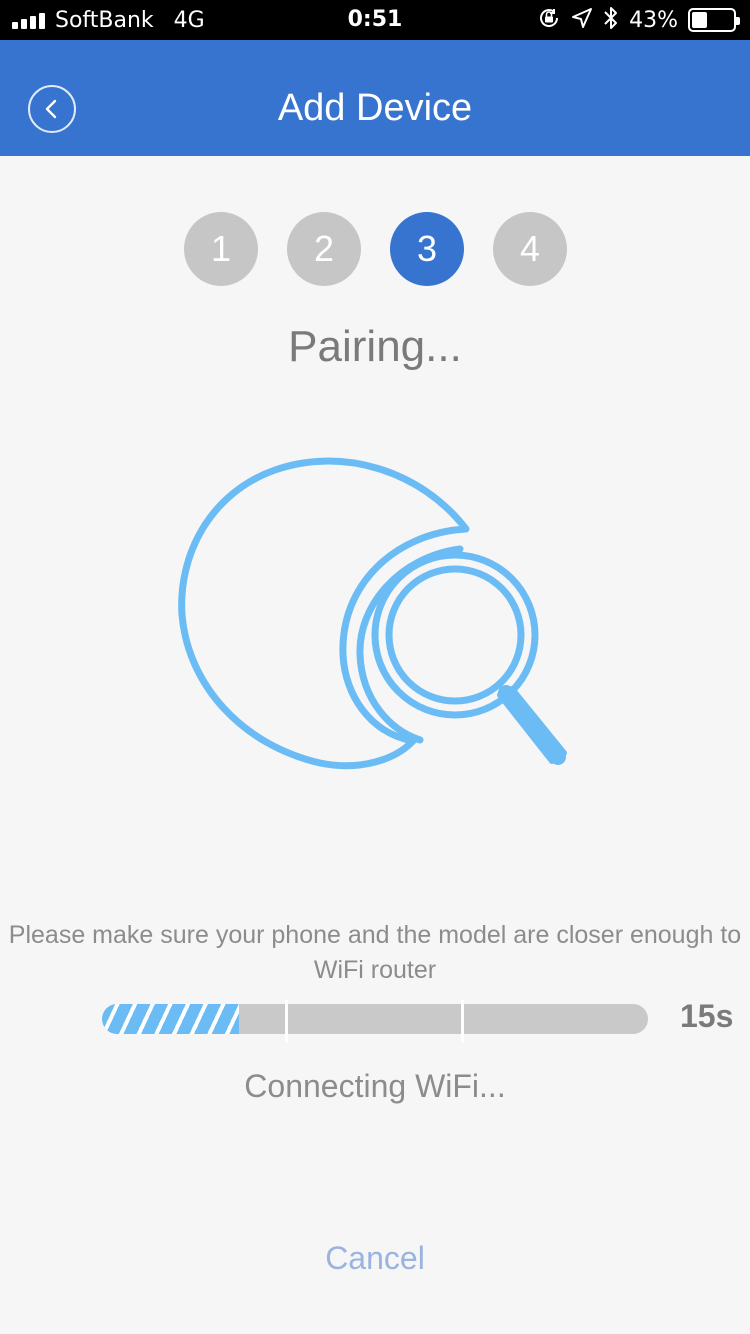  What do you see at coordinates (375, 108) in the screenshot?
I see `page-title: Add Device` at bounding box center [375, 108].